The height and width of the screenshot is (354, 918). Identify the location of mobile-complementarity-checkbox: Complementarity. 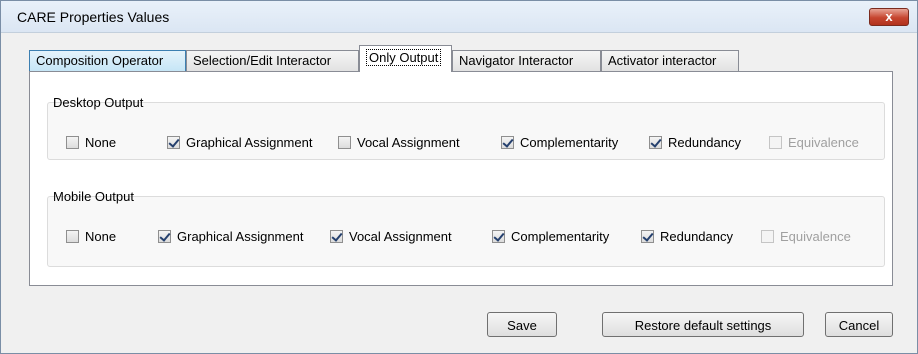
(550, 236).